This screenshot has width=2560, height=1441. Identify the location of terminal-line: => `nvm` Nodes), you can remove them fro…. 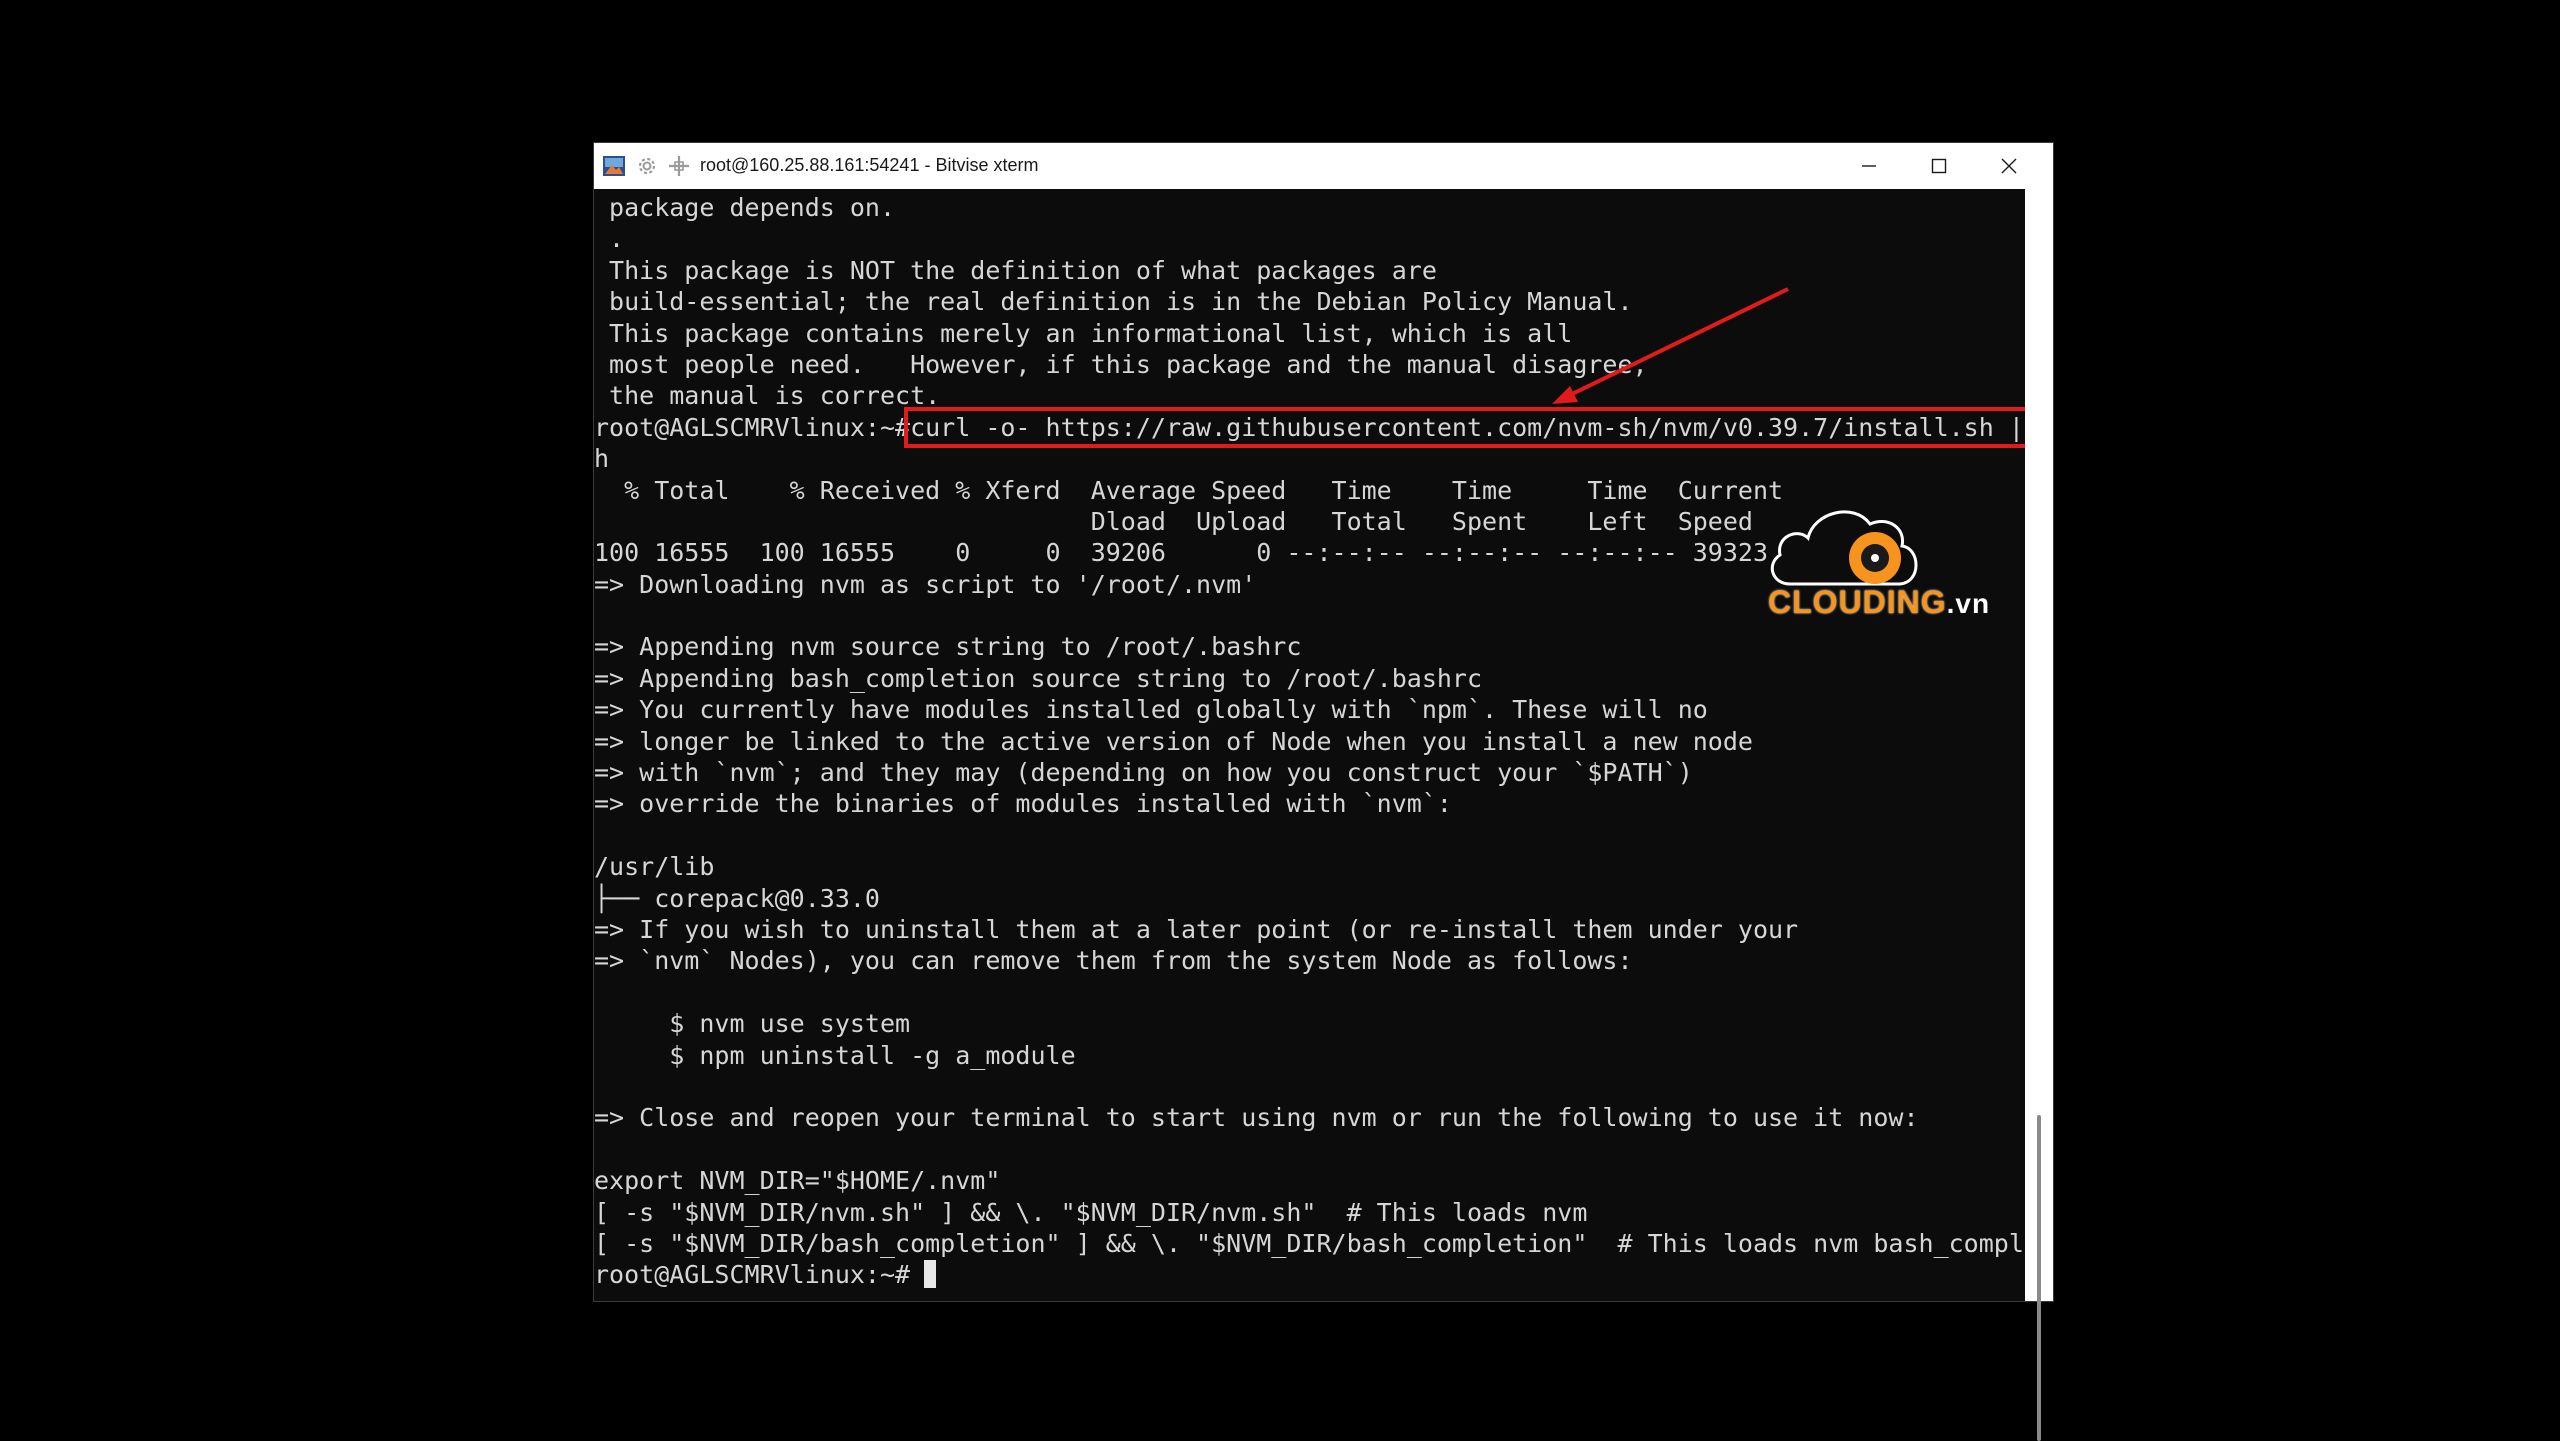
(1113, 961).